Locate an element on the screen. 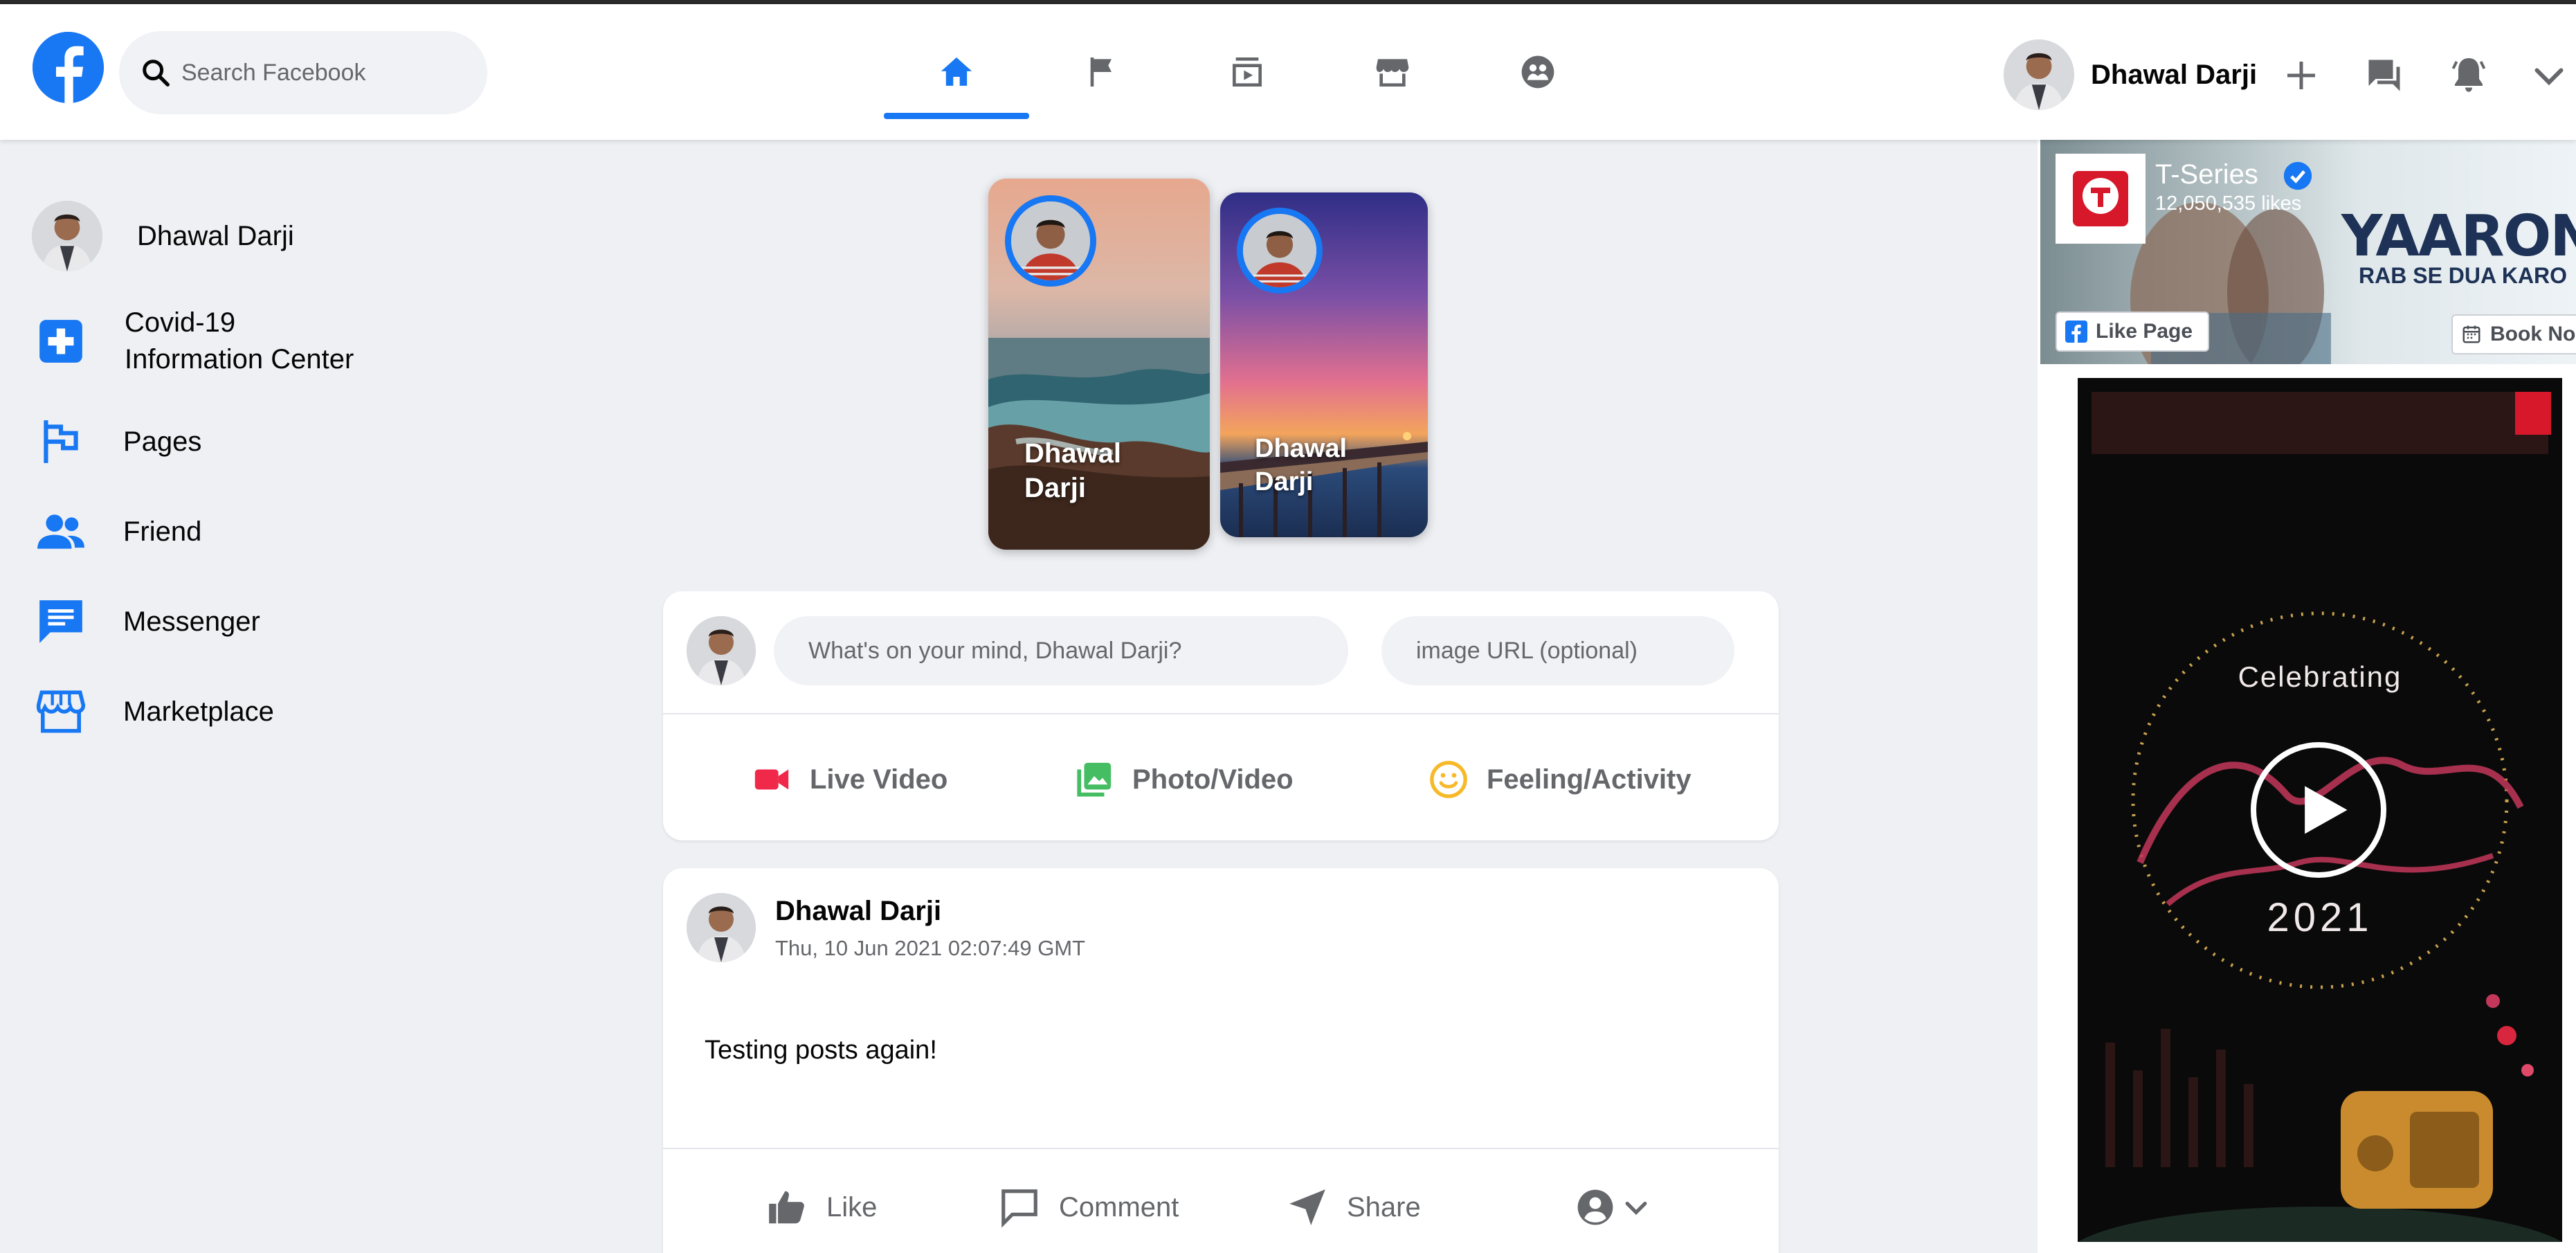 This screenshot has width=2576, height=1253. sidebar-item-marketplace: Marketplace is located at coordinates (153, 712).